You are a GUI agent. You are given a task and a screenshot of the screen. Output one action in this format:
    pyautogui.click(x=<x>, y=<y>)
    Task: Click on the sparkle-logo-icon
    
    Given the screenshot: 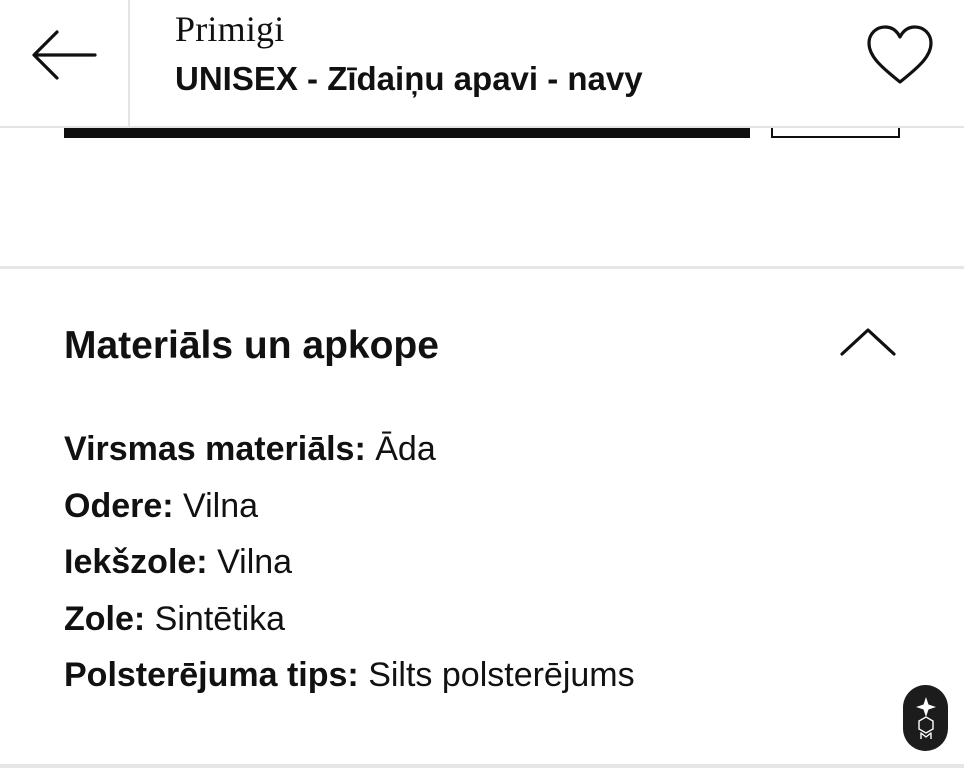 What is the action you would take?
    pyautogui.click(x=925, y=718)
    